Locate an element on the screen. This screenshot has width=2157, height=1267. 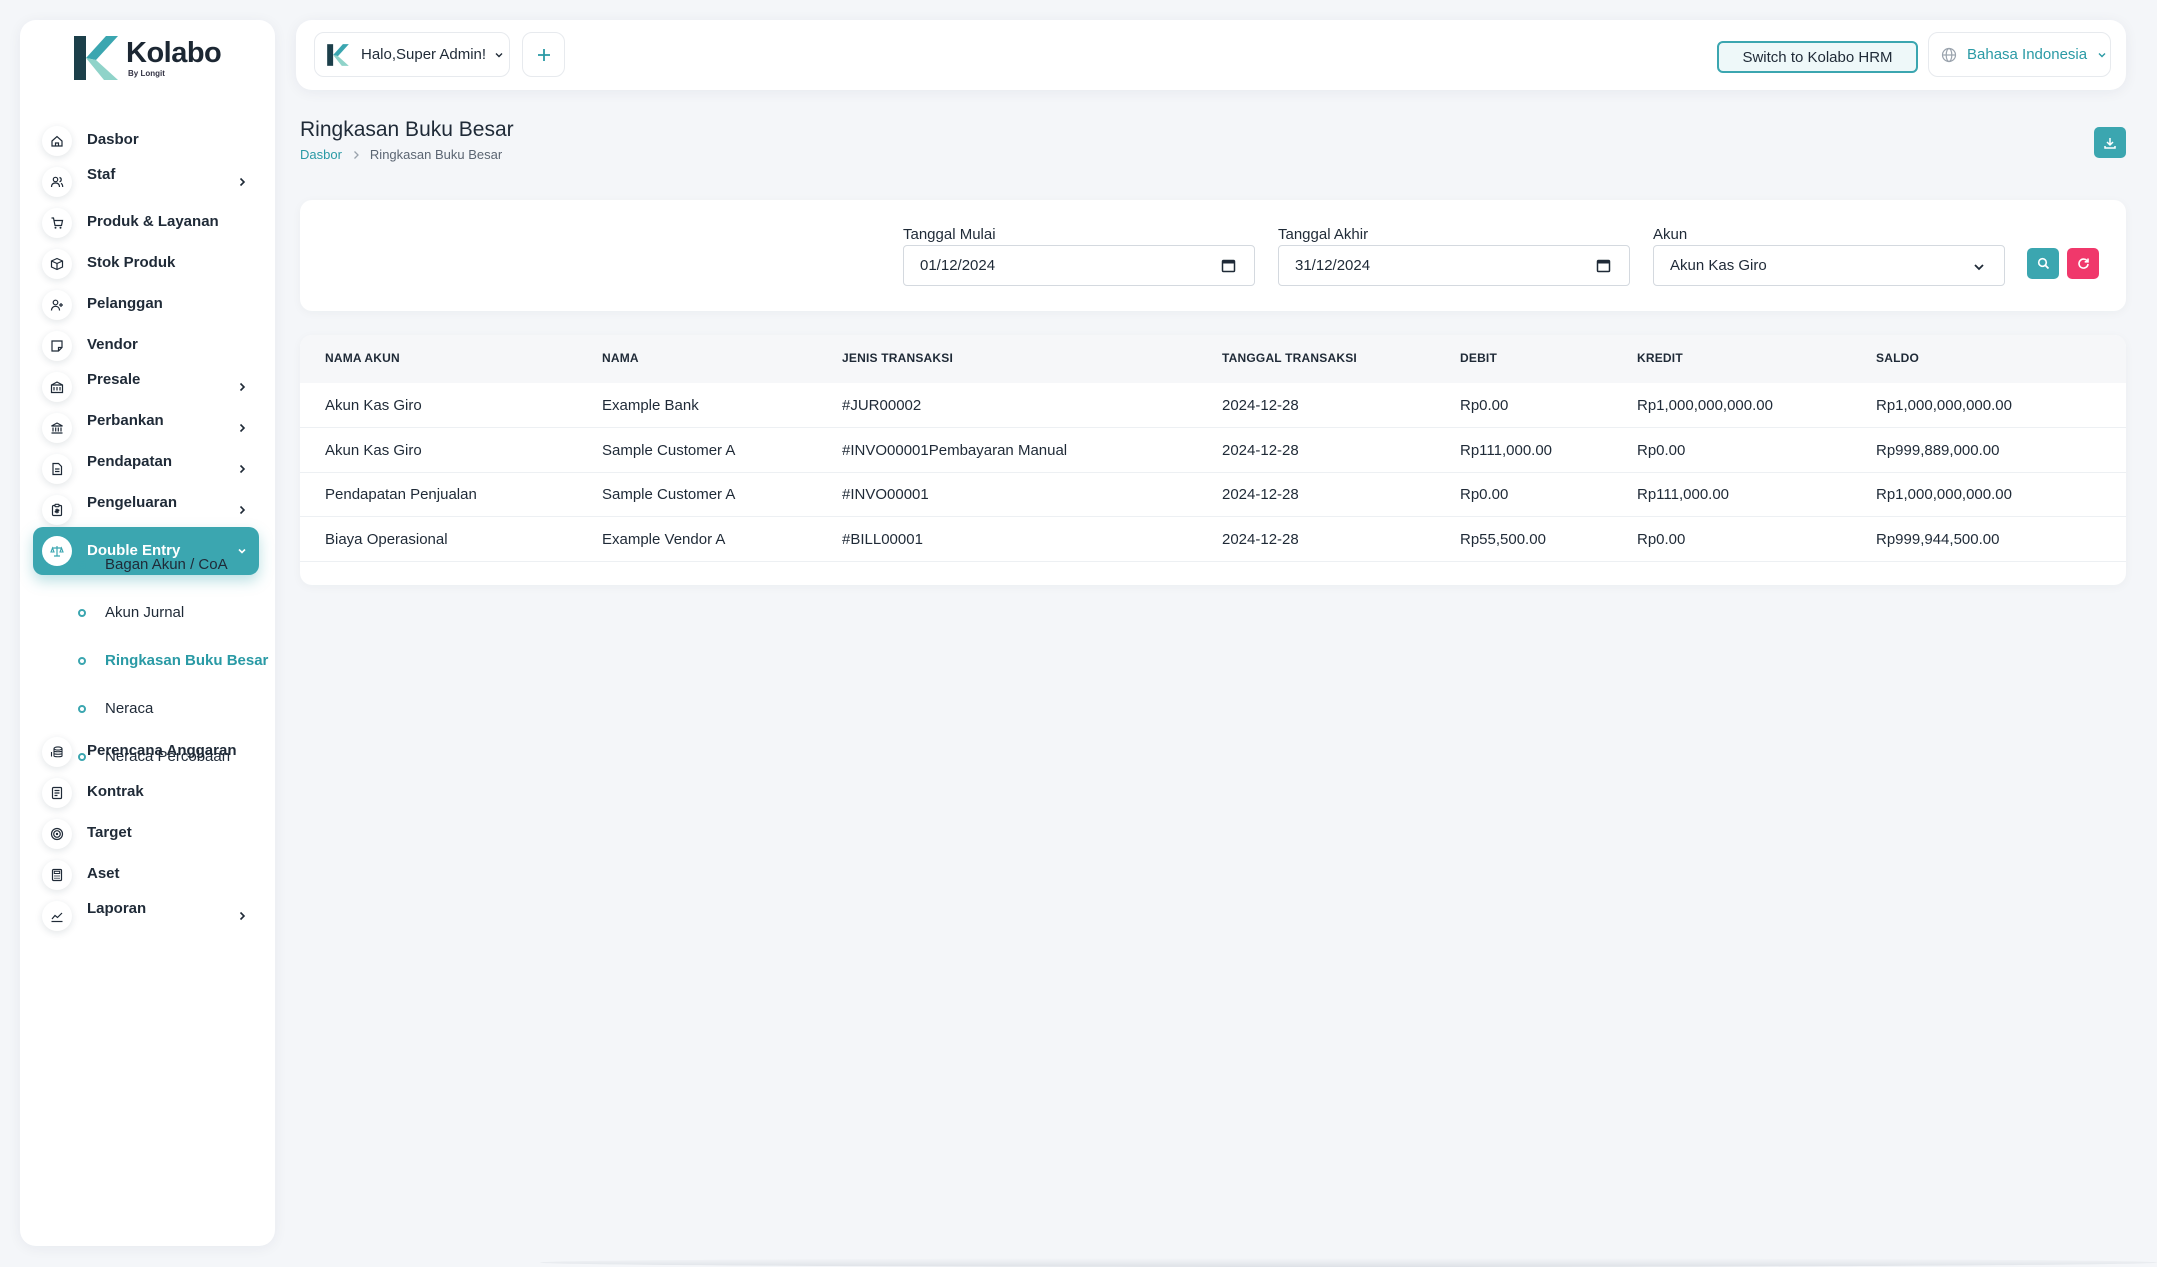
table-cell: Rp55,500.00 is located at coordinates (1503, 539).